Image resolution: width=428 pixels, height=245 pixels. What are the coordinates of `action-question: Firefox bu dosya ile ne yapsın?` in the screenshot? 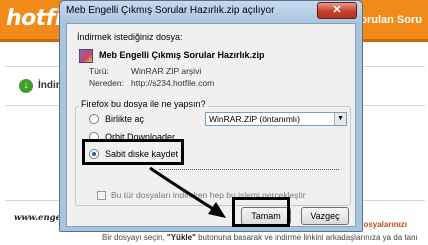 It's located at (143, 104).